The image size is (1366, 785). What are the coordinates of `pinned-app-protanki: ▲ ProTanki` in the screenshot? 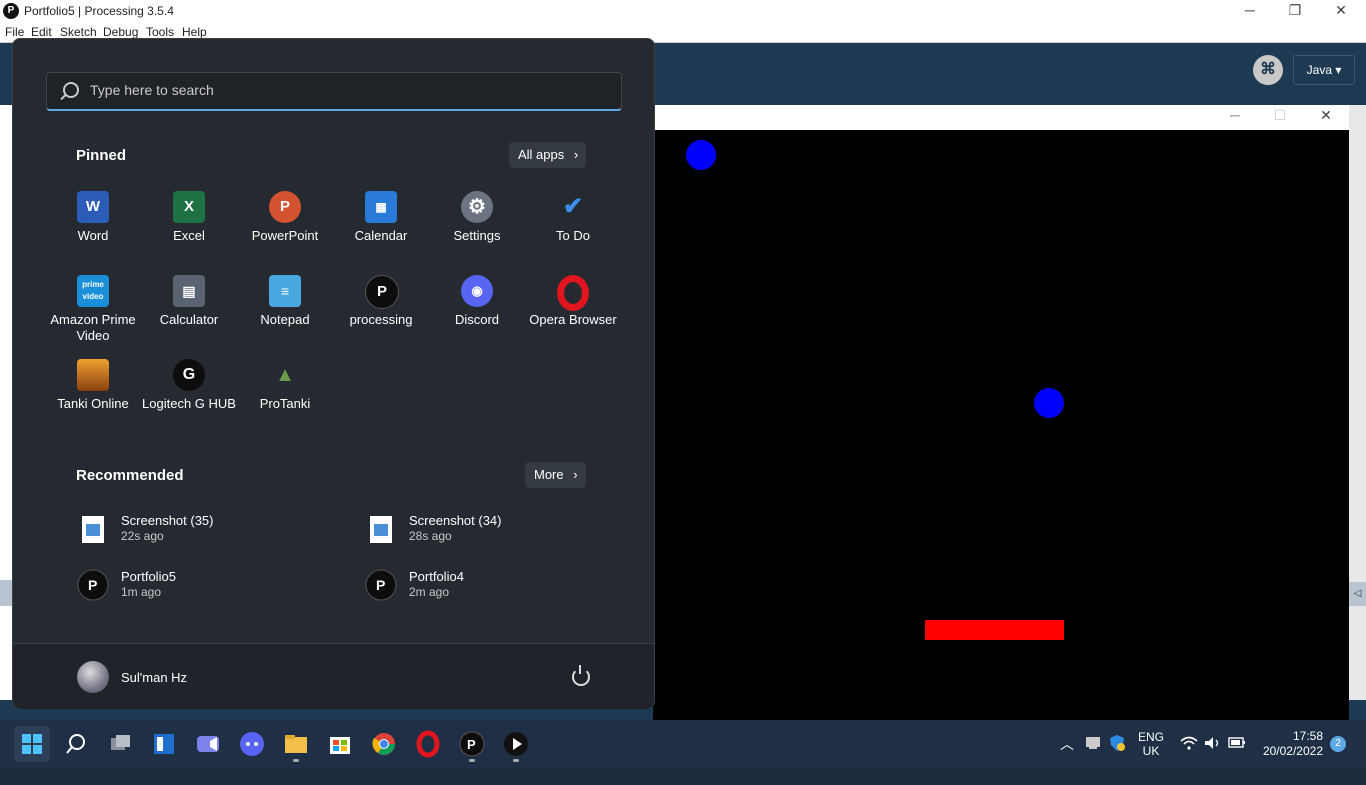 It's located at (285, 399).